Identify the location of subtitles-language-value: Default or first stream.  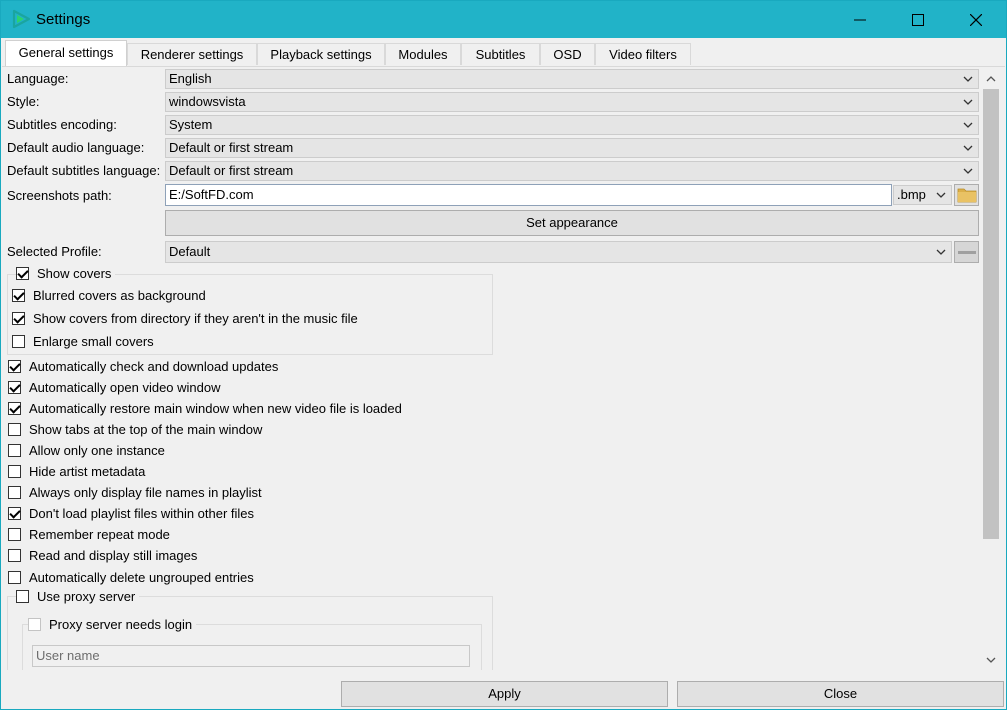
(231, 170).